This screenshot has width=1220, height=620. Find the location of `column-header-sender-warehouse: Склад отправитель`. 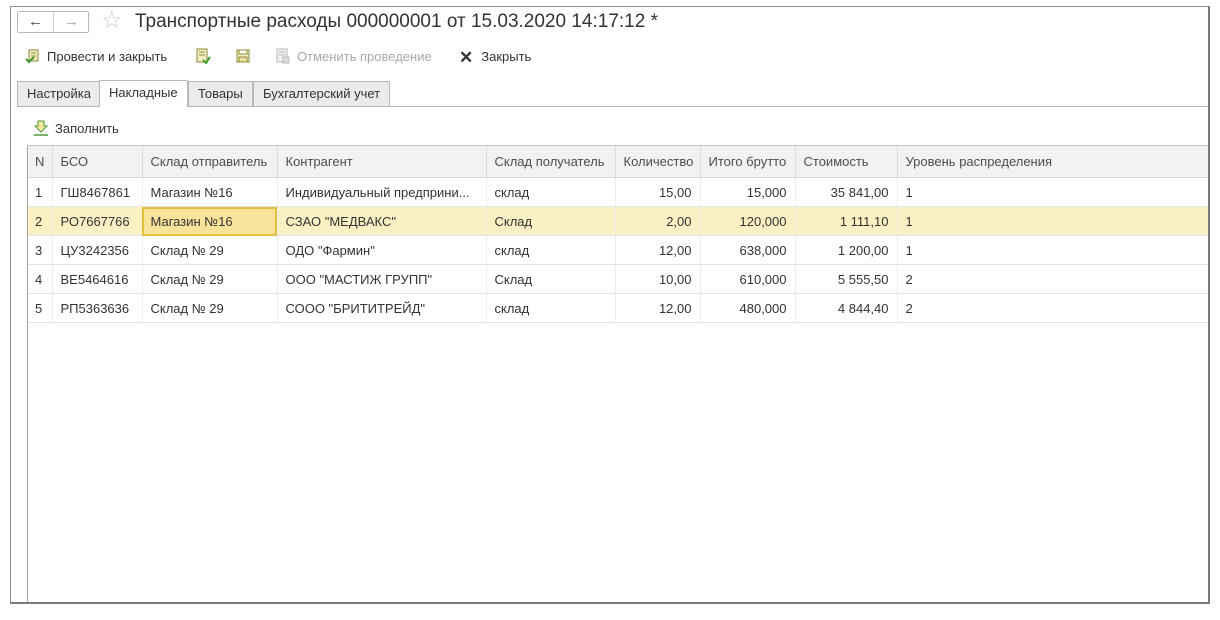

column-header-sender-warehouse: Склад отправитель is located at coordinates (210, 162).